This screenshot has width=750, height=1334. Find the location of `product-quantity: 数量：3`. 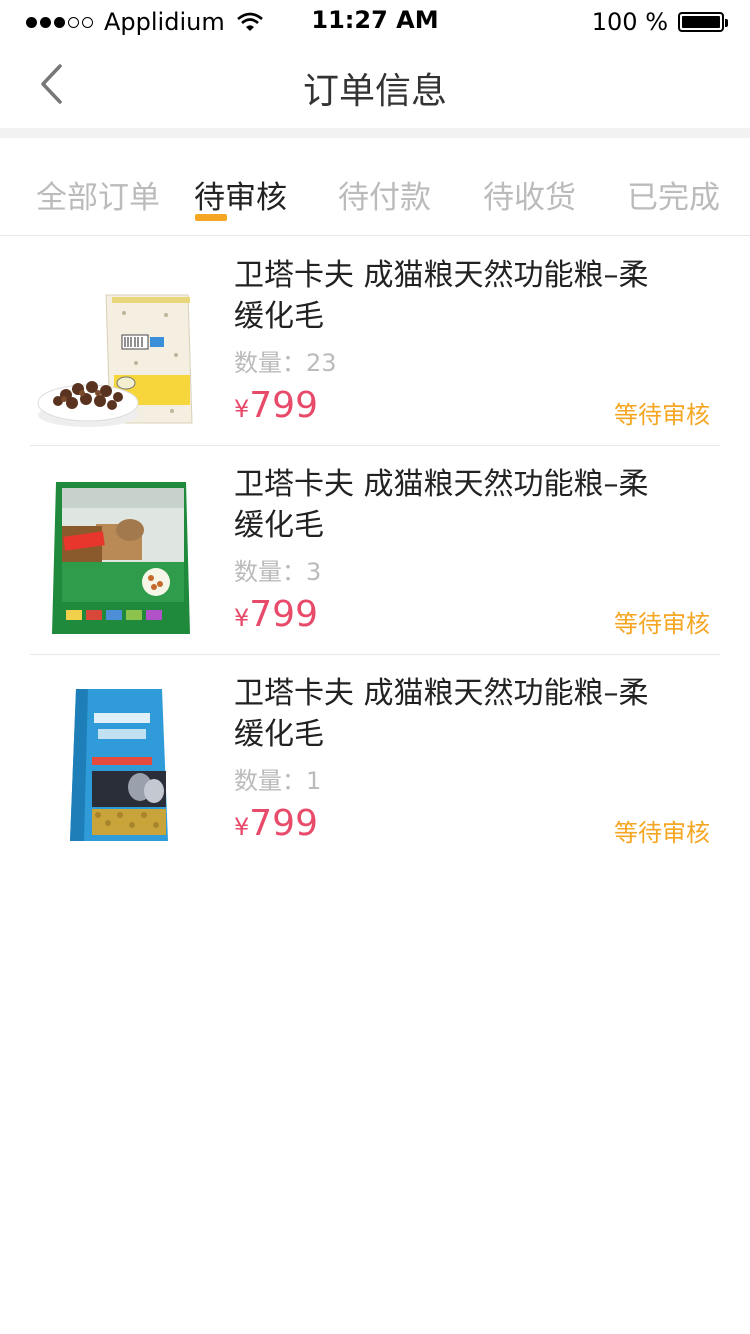

product-quantity: 数量：3 is located at coordinates (278, 572).